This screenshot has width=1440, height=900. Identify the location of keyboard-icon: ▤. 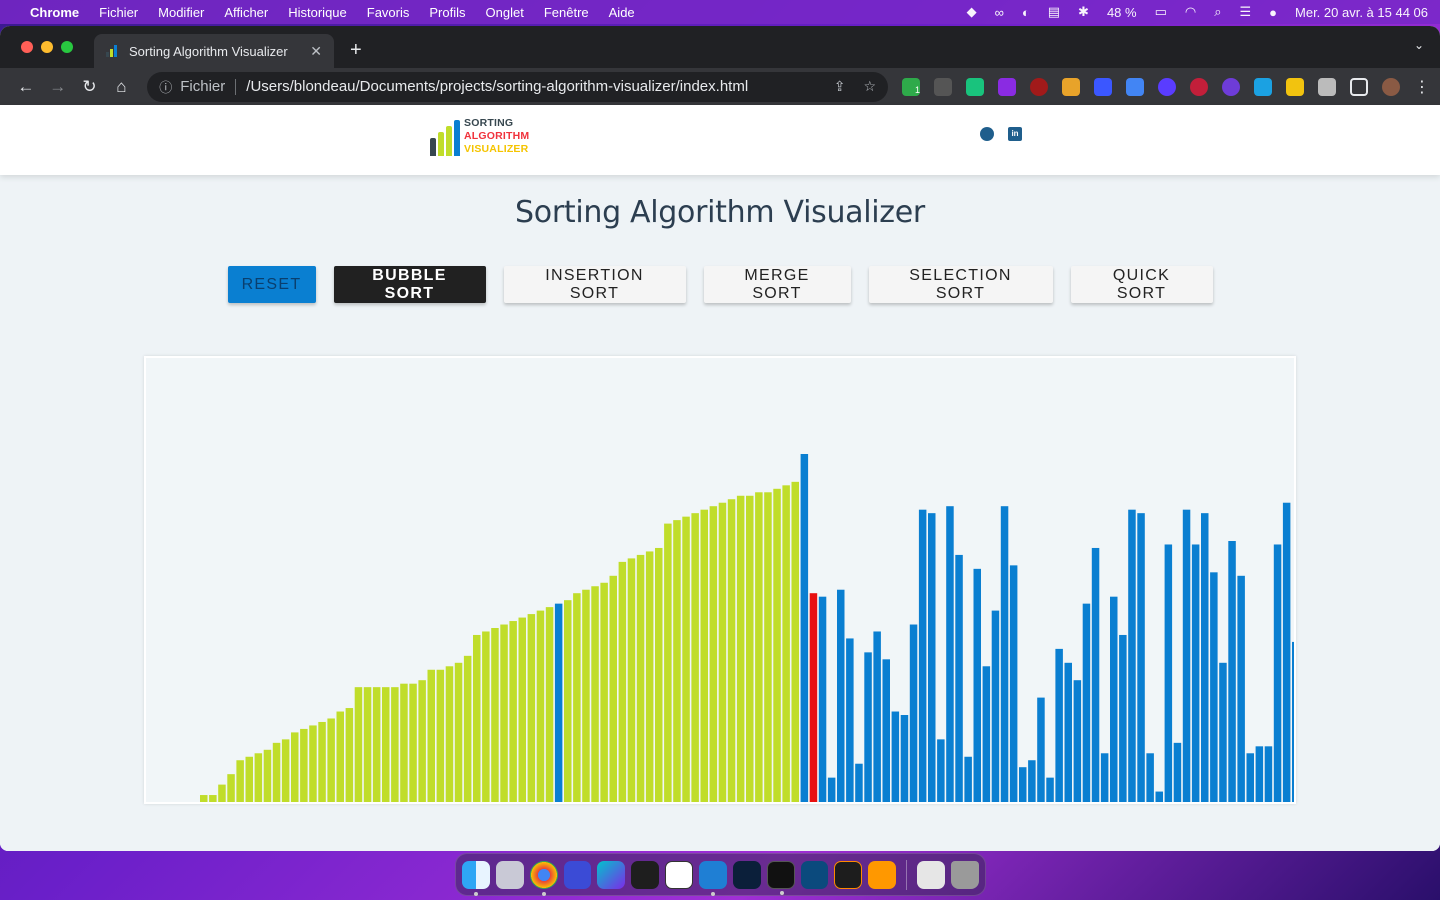
(1054, 12).